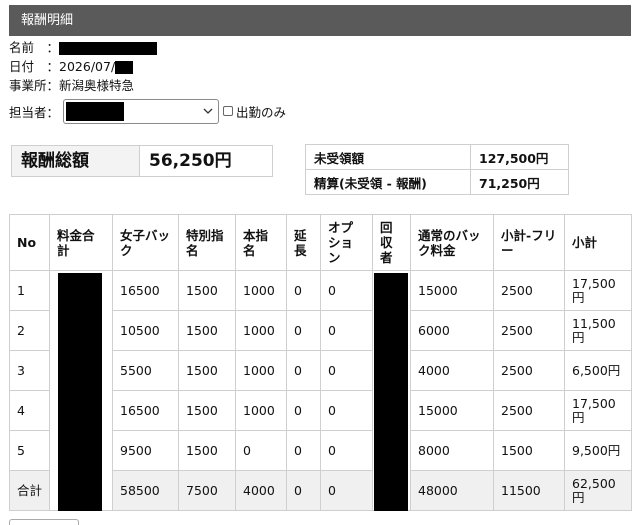 Image resolution: width=640 pixels, height=525 pixels. Describe the element at coordinates (29, 242) in the screenshot. I see `col-header-no: No` at that location.